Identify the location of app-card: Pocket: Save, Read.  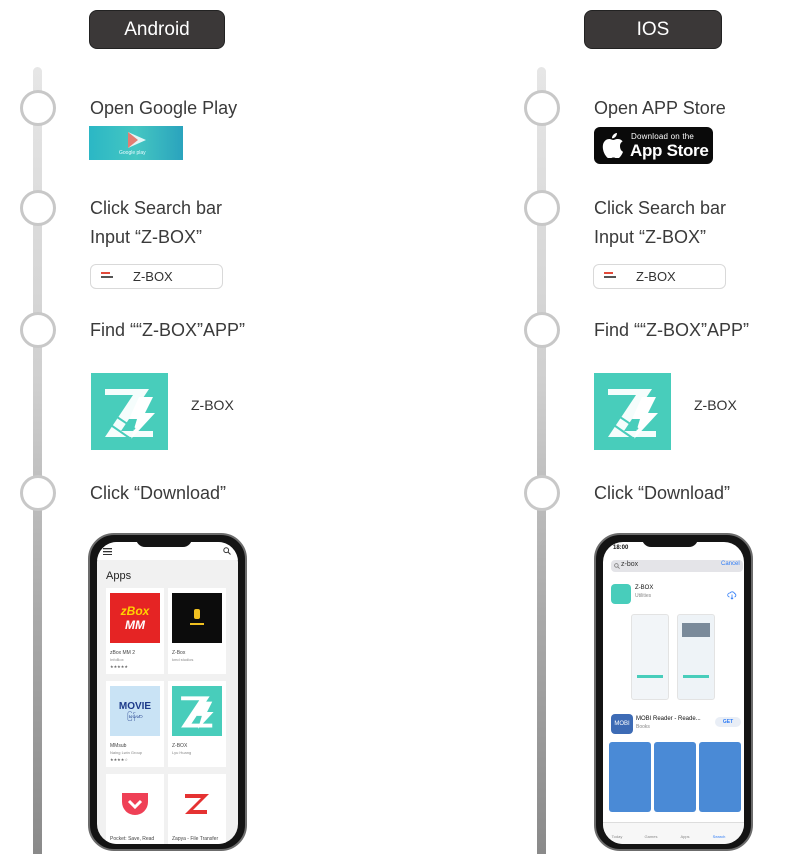
(135, 809).